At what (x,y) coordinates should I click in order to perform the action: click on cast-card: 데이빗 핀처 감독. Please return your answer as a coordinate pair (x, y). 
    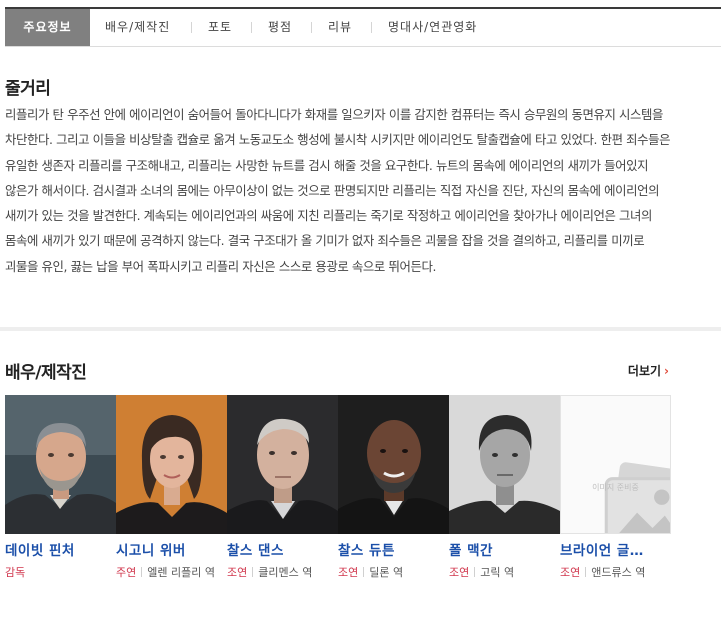
    Looking at the image, I should click on (60, 488).